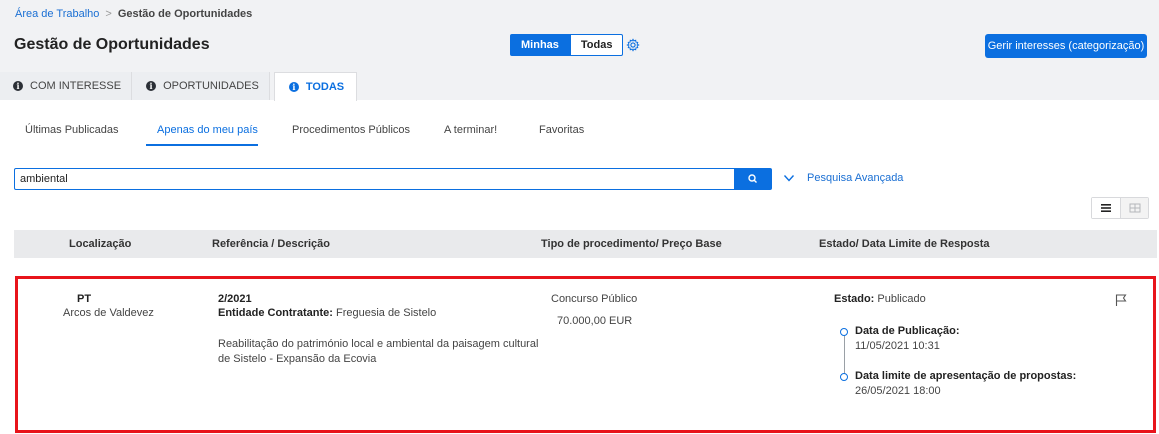  I want to click on search-button, so click(753, 179).